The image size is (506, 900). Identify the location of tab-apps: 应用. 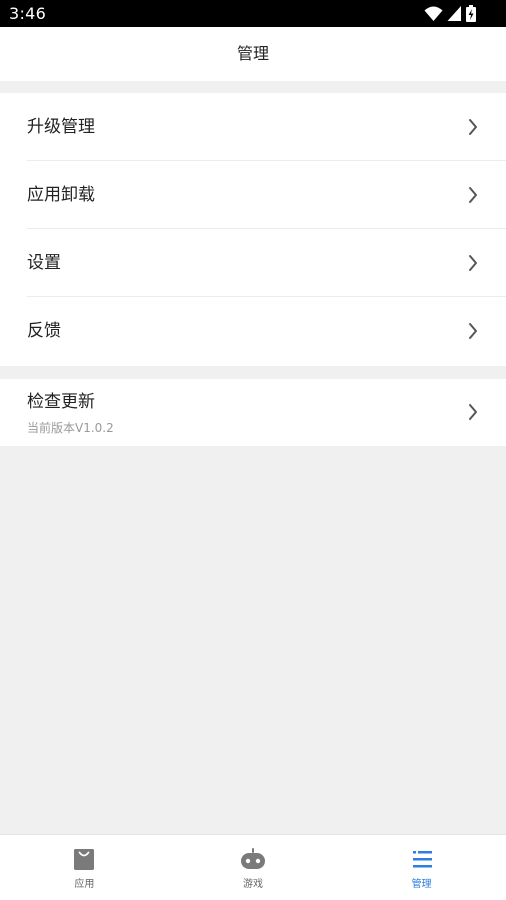
(84, 867).